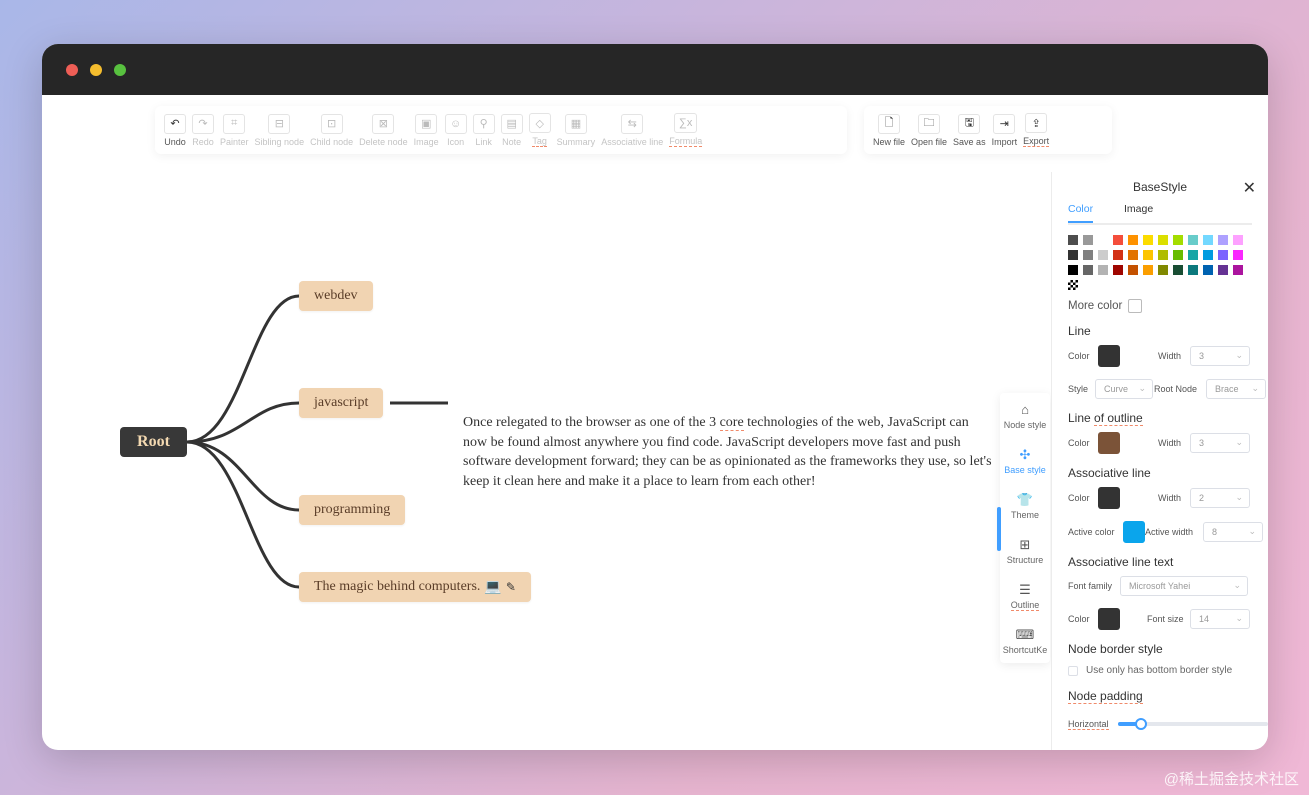  Describe the element at coordinates (1109, 356) in the screenshot. I see `line-color-swatch` at that location.